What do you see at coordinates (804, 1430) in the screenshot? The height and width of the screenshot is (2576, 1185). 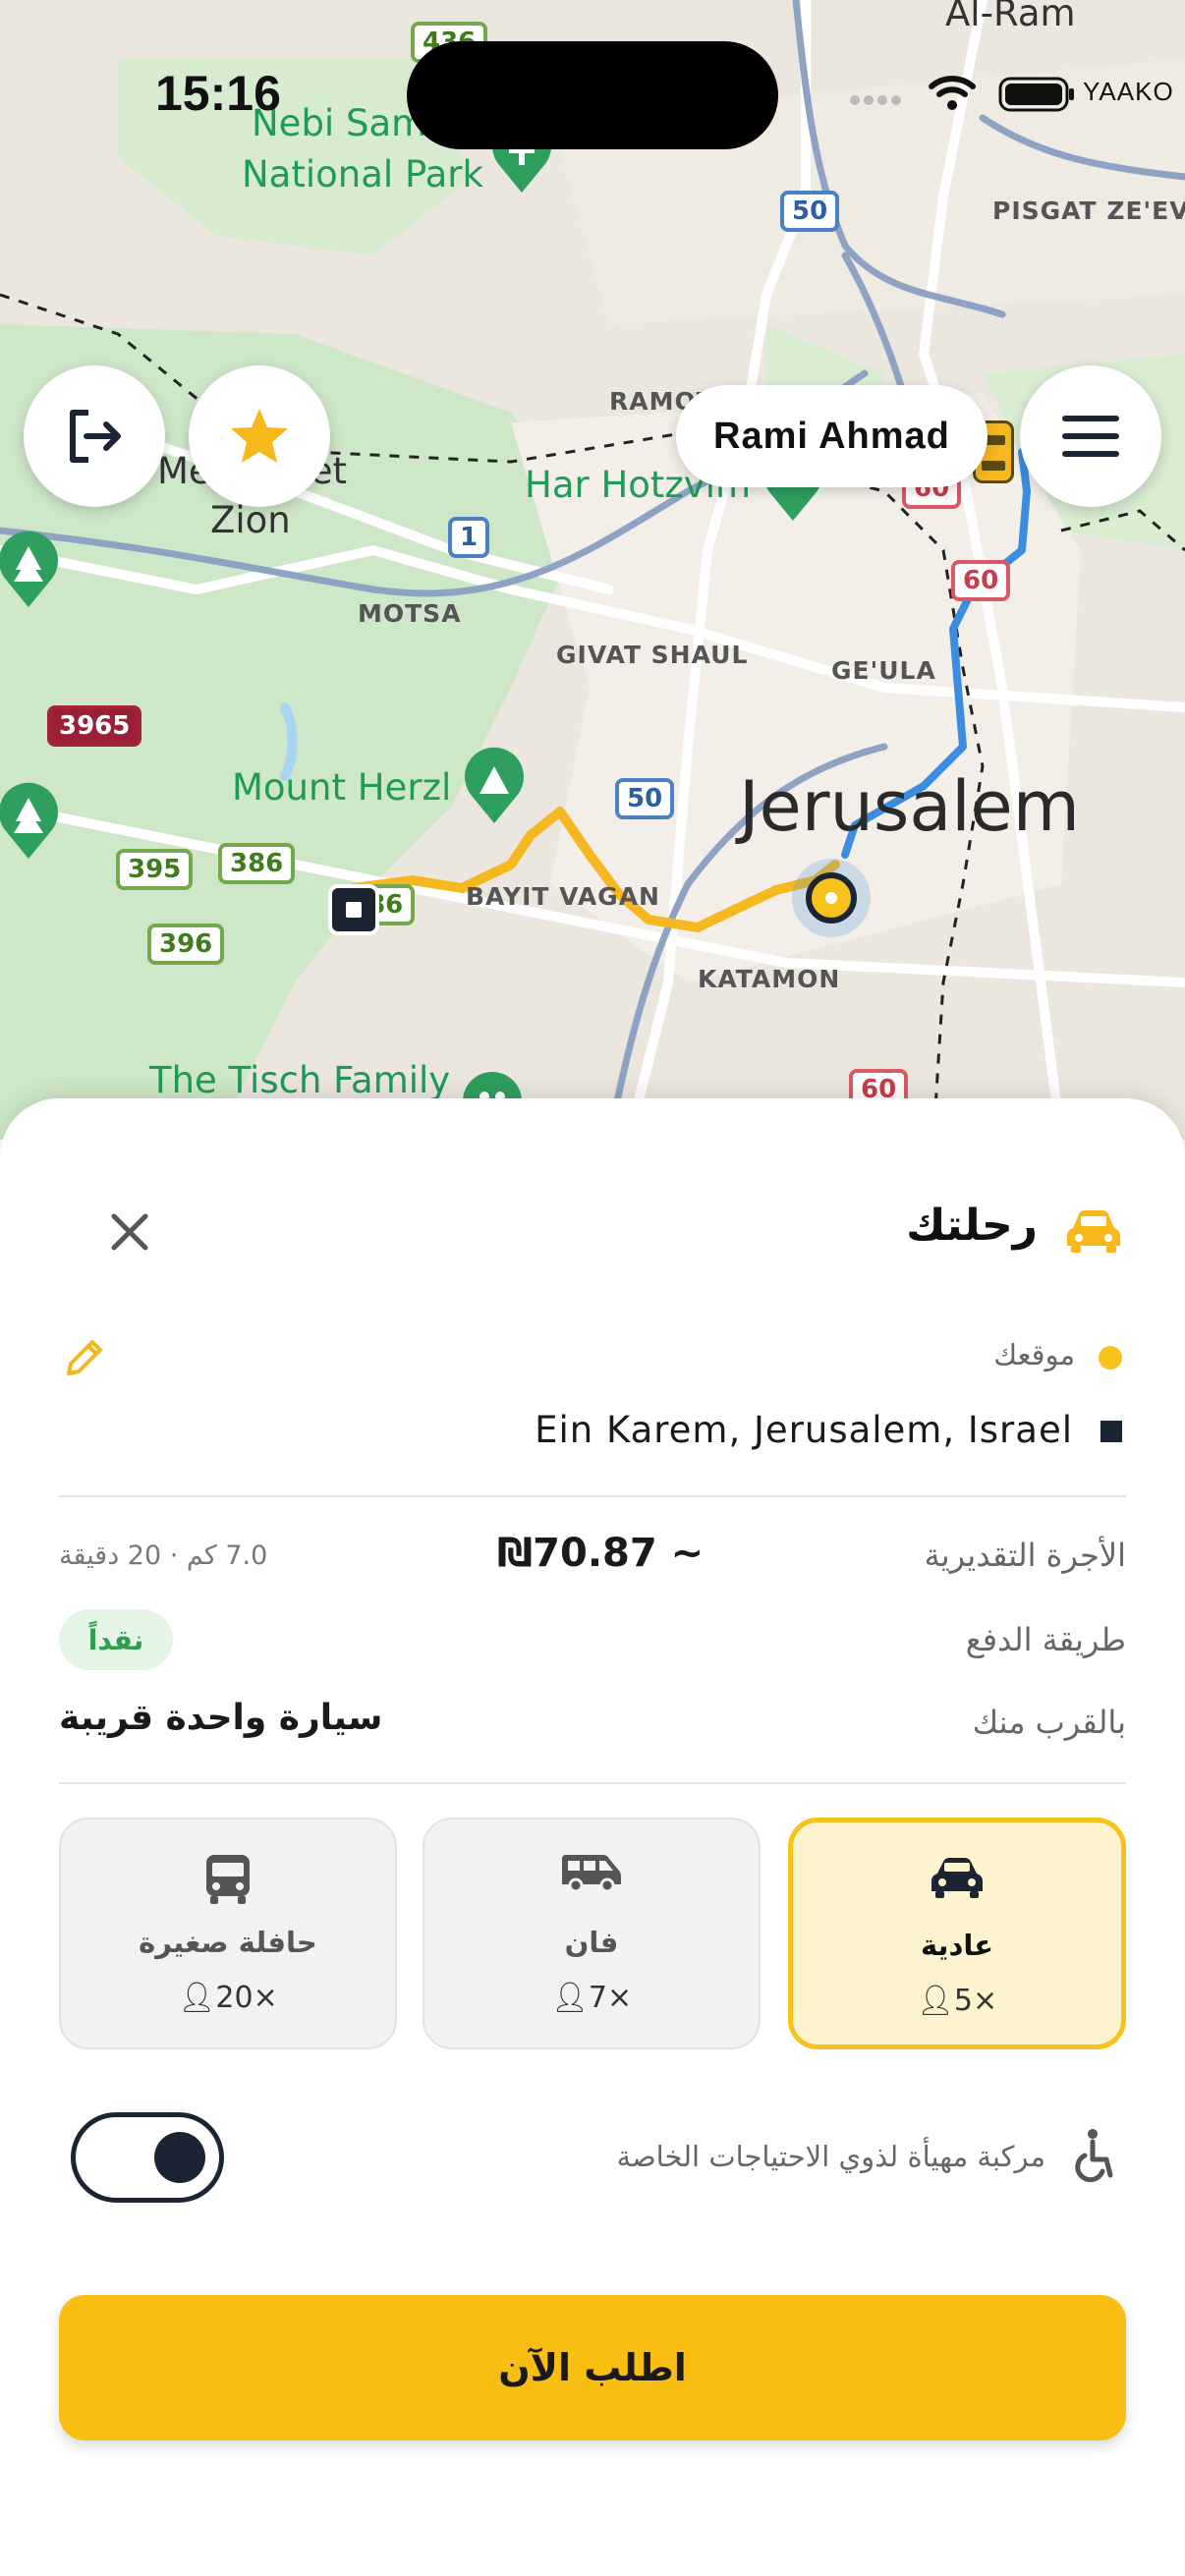 I see `destination-address: Ein Karem, Jerusalem, Israel` at bounding box center [804, 1430].